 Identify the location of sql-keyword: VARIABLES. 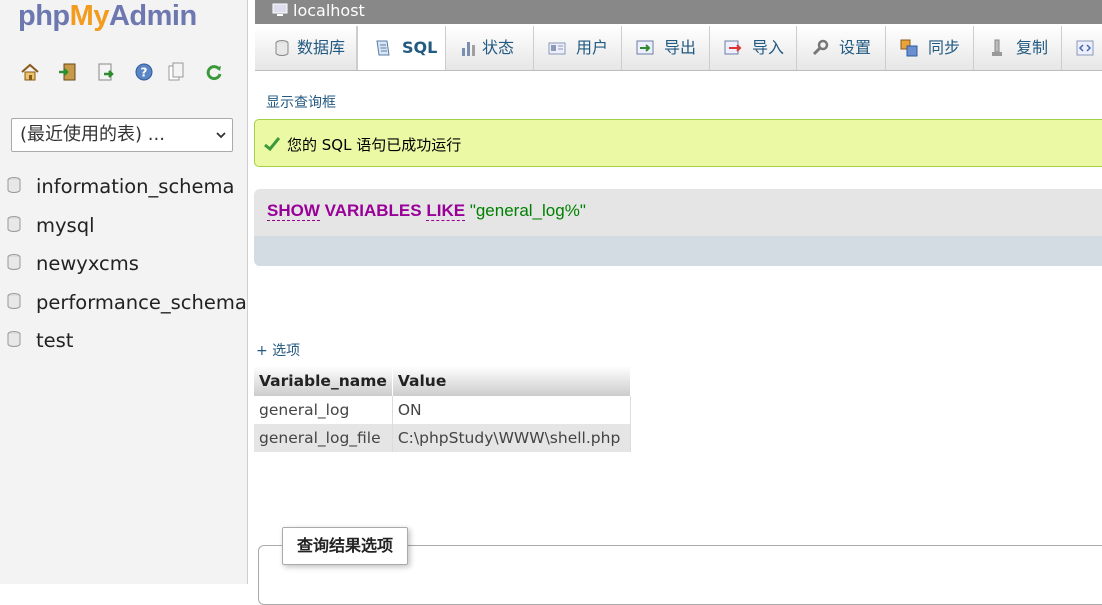
(373, 210).